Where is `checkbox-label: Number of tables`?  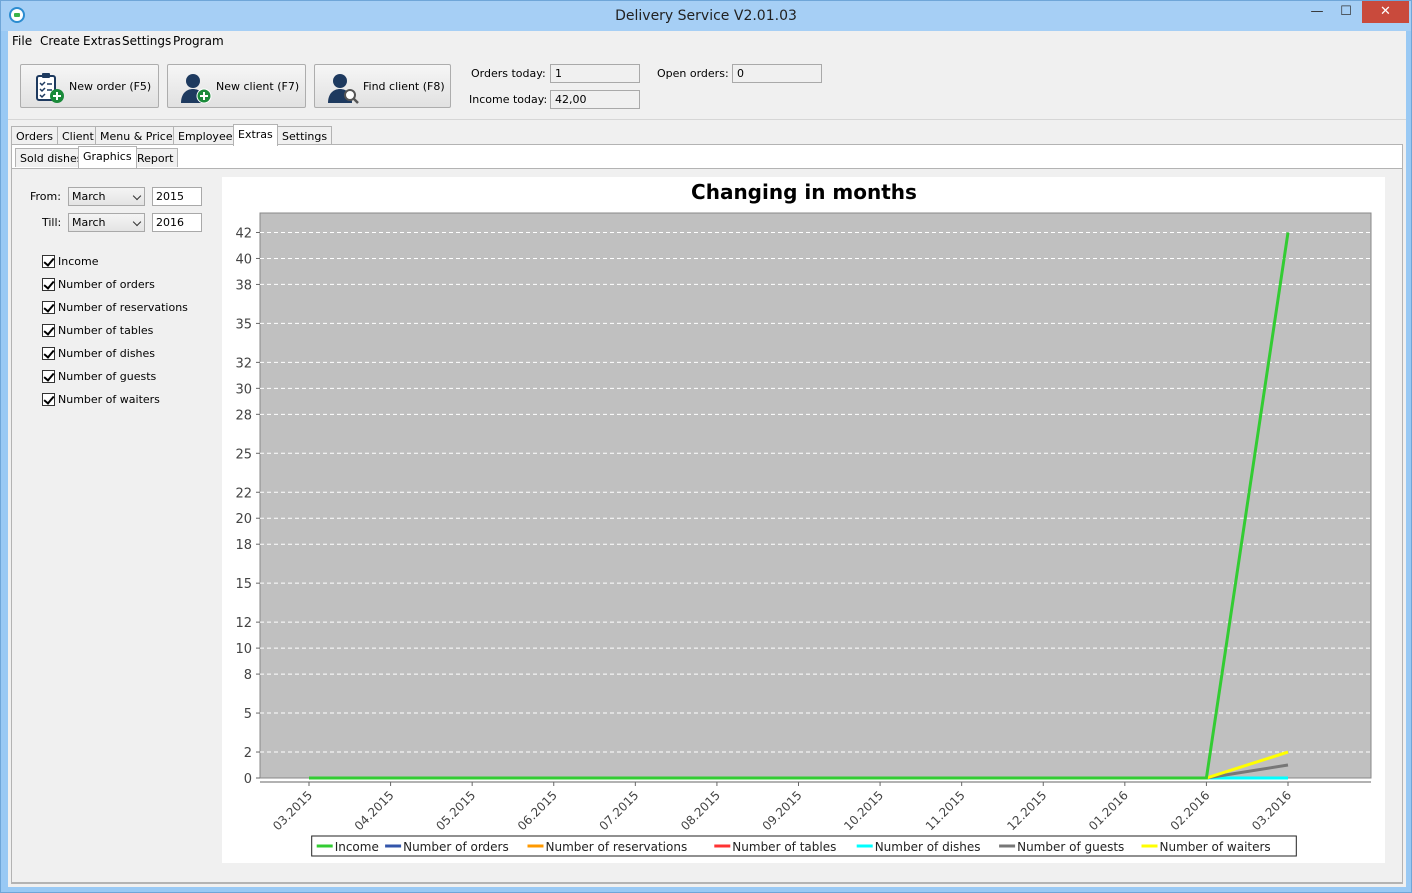
checkbox-label: Number of tables is located at coordinates (106, 330).